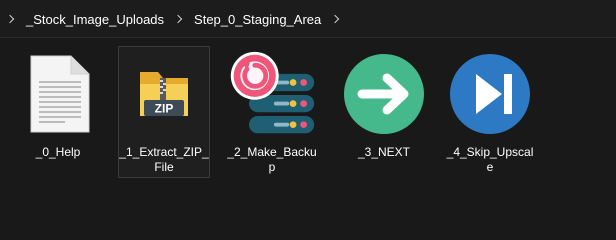 This screenshot has height=240, width=616. Describe the element at coordinates (272, 94) in the screenshot. I see `backup-server-icon` at that location.